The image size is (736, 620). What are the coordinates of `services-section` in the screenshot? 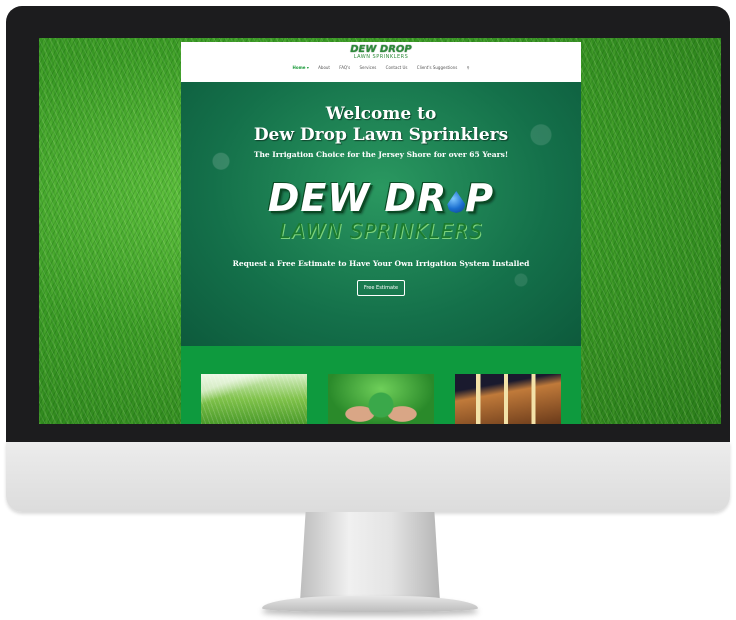 It's located at (381, 385).